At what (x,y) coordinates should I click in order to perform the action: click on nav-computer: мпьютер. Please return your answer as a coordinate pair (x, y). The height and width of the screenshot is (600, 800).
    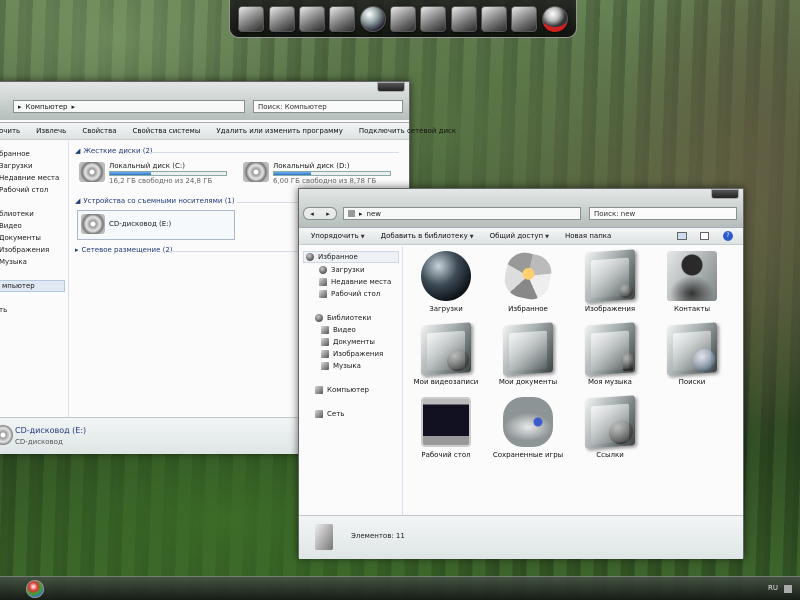
    Looking at the image, I should click on (32, 286).